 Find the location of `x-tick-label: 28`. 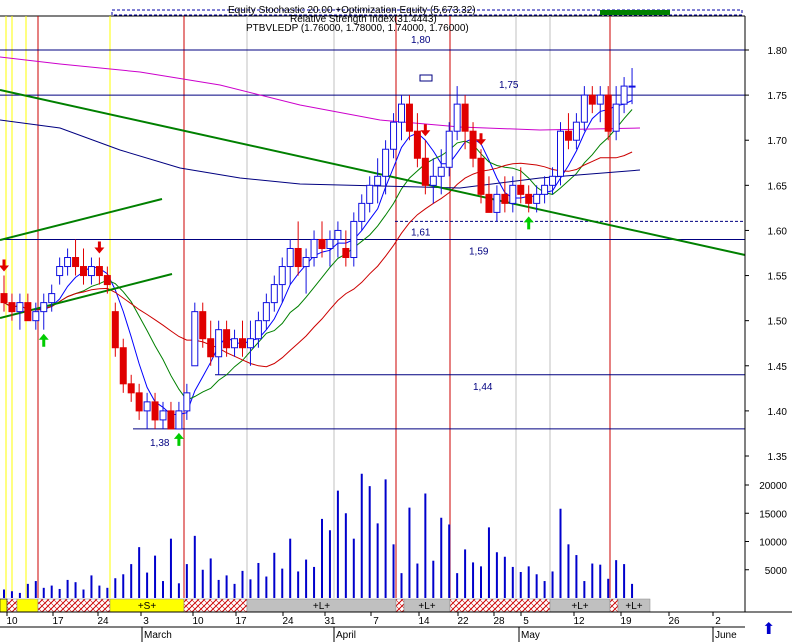

x-tick-label: 28 is located at coordinates (499, 621).